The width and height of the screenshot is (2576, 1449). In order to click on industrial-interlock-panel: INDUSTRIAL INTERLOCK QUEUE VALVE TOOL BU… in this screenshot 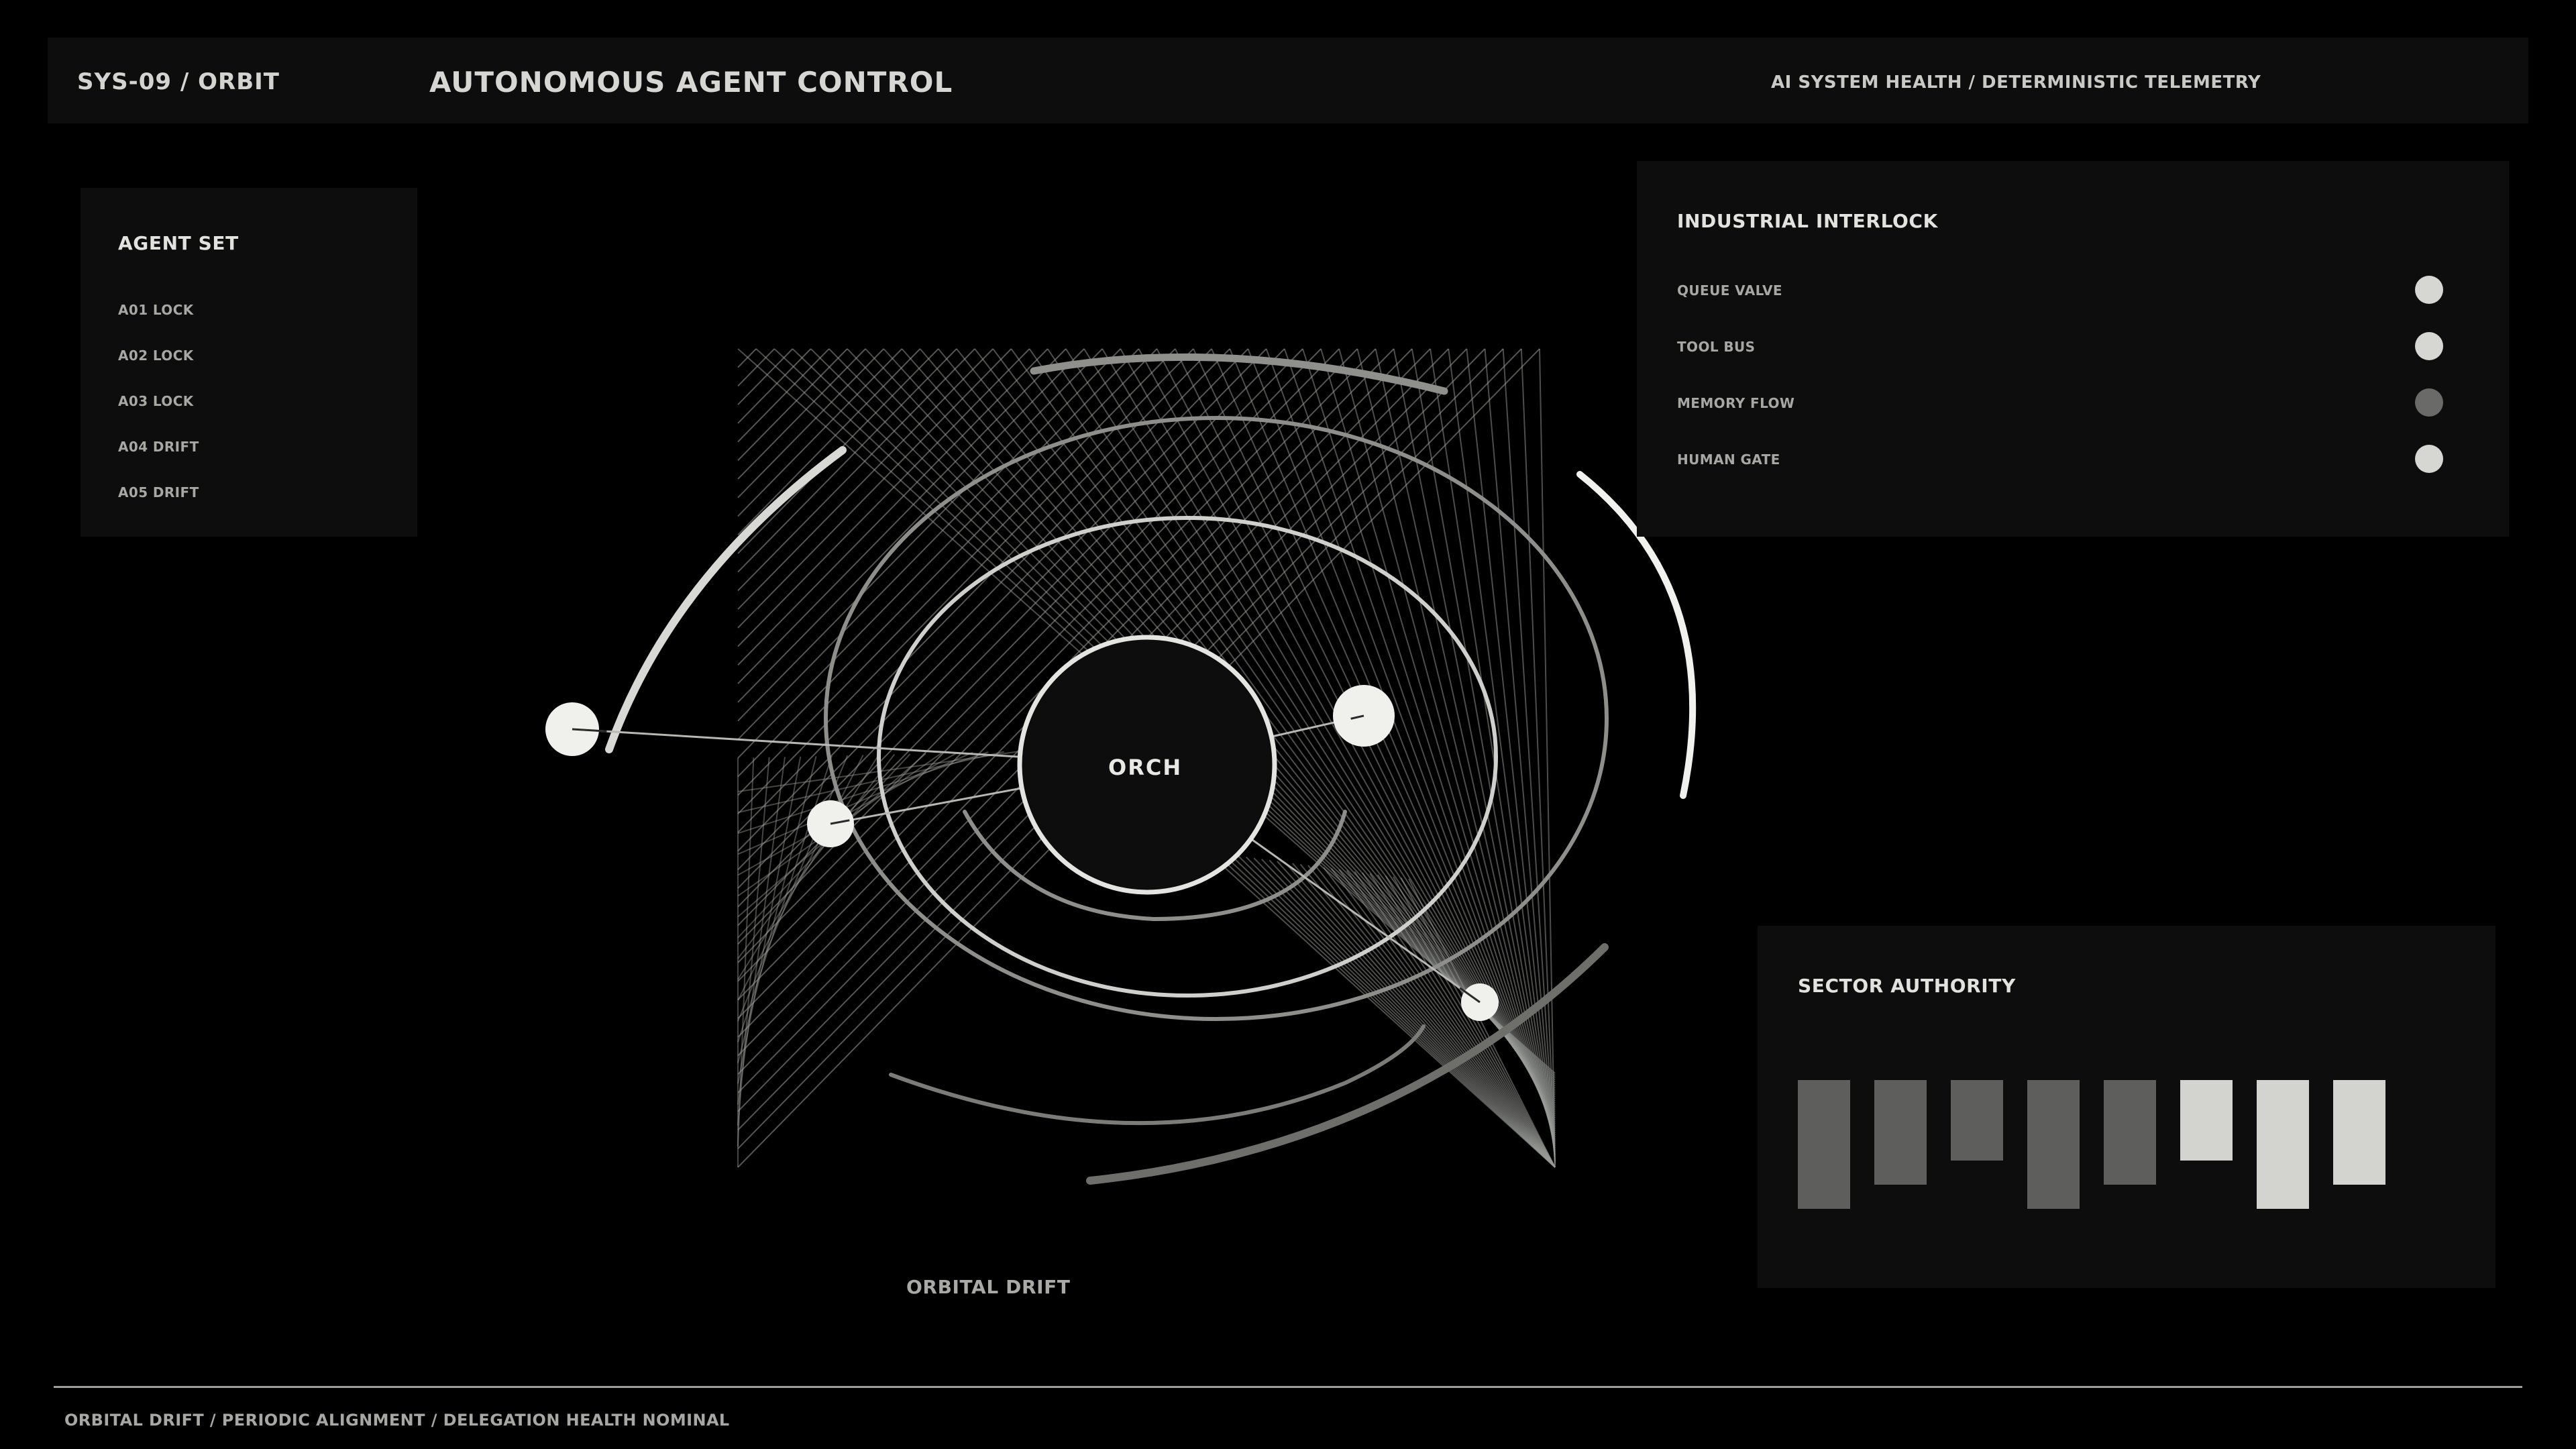, I will do `click(2073, 349)`.